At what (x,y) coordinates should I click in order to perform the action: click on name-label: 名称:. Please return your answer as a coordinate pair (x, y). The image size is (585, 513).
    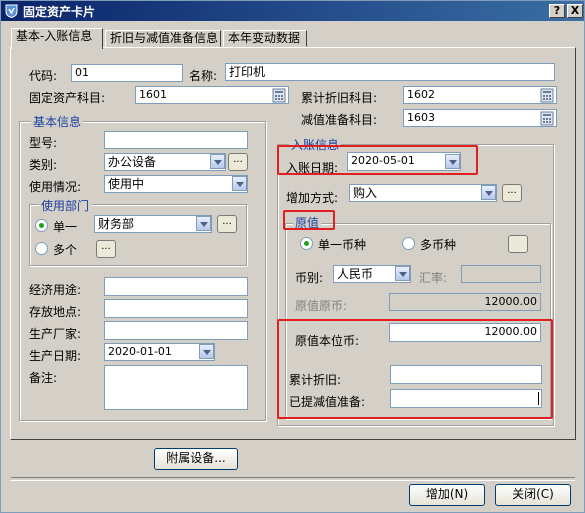
    Looking at the image, I should click on (203, 76).